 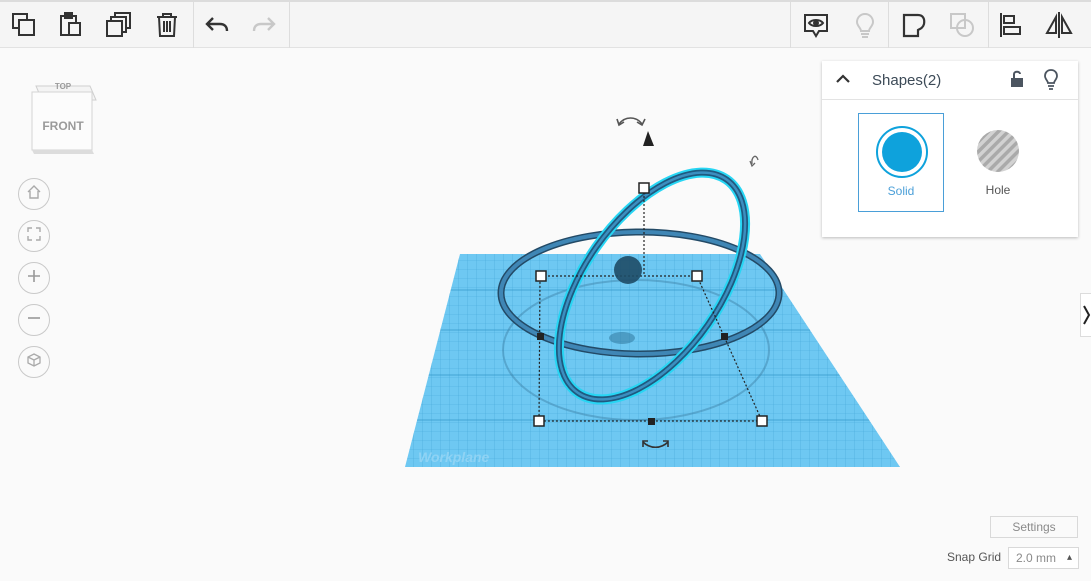 I want to click on shapes-inspector-panel: Shapes(2) Solid Hole, so click(x=950, y=149).